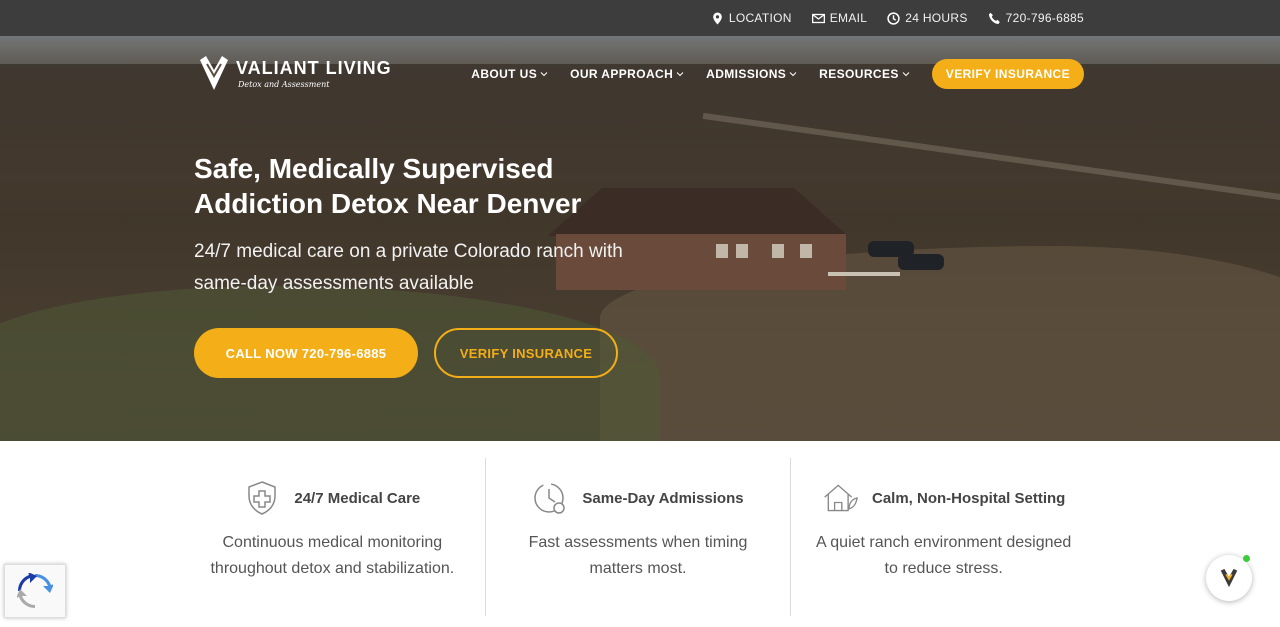 This screenshot has width=1280, height=627. What do you see at coordinates (717, 18) in the screenshot?
I see `map-pin-icon` at bounding box center [717, 18].